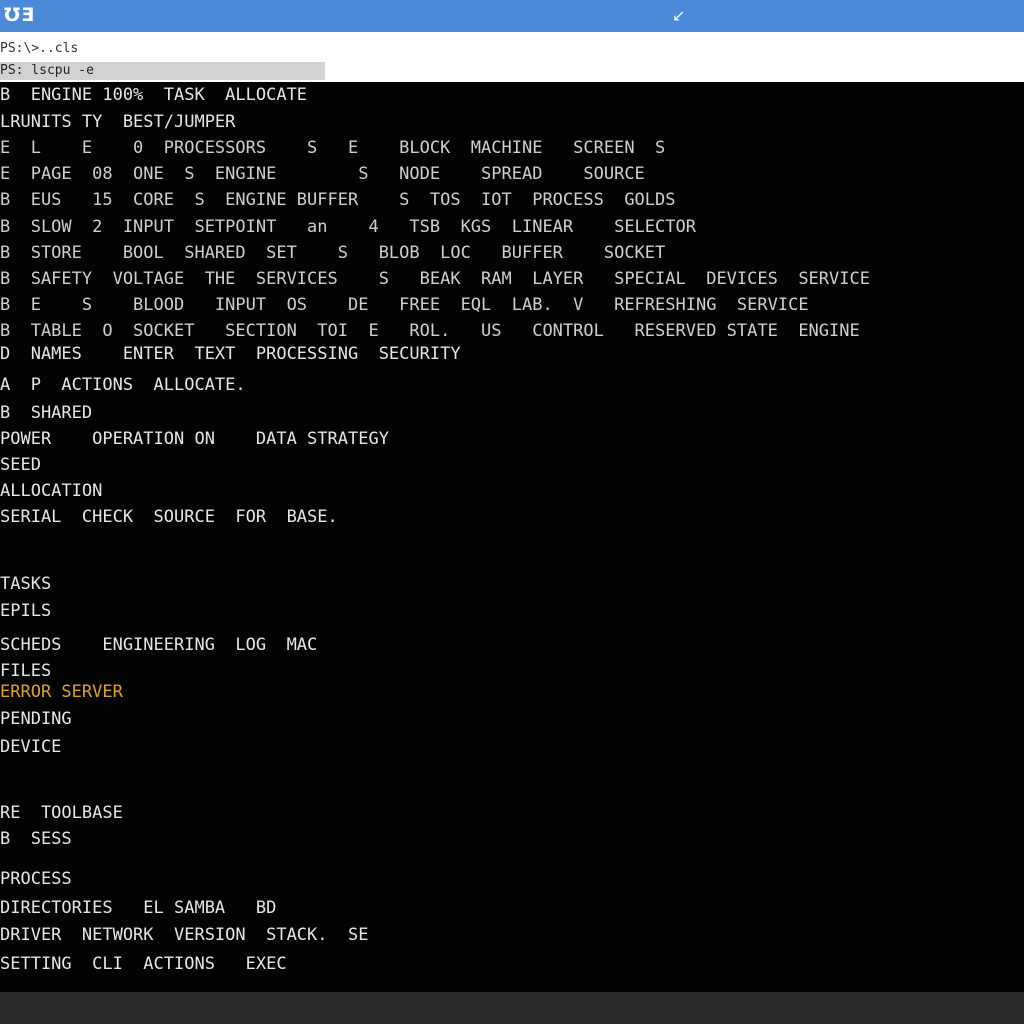 The image size is (1024, 1024). What do you see at coordinates (138, 908) in the screenshot?
I see `console-line: DIRECTORIES EL SAMBA BD` at bounding box center [138, 908].